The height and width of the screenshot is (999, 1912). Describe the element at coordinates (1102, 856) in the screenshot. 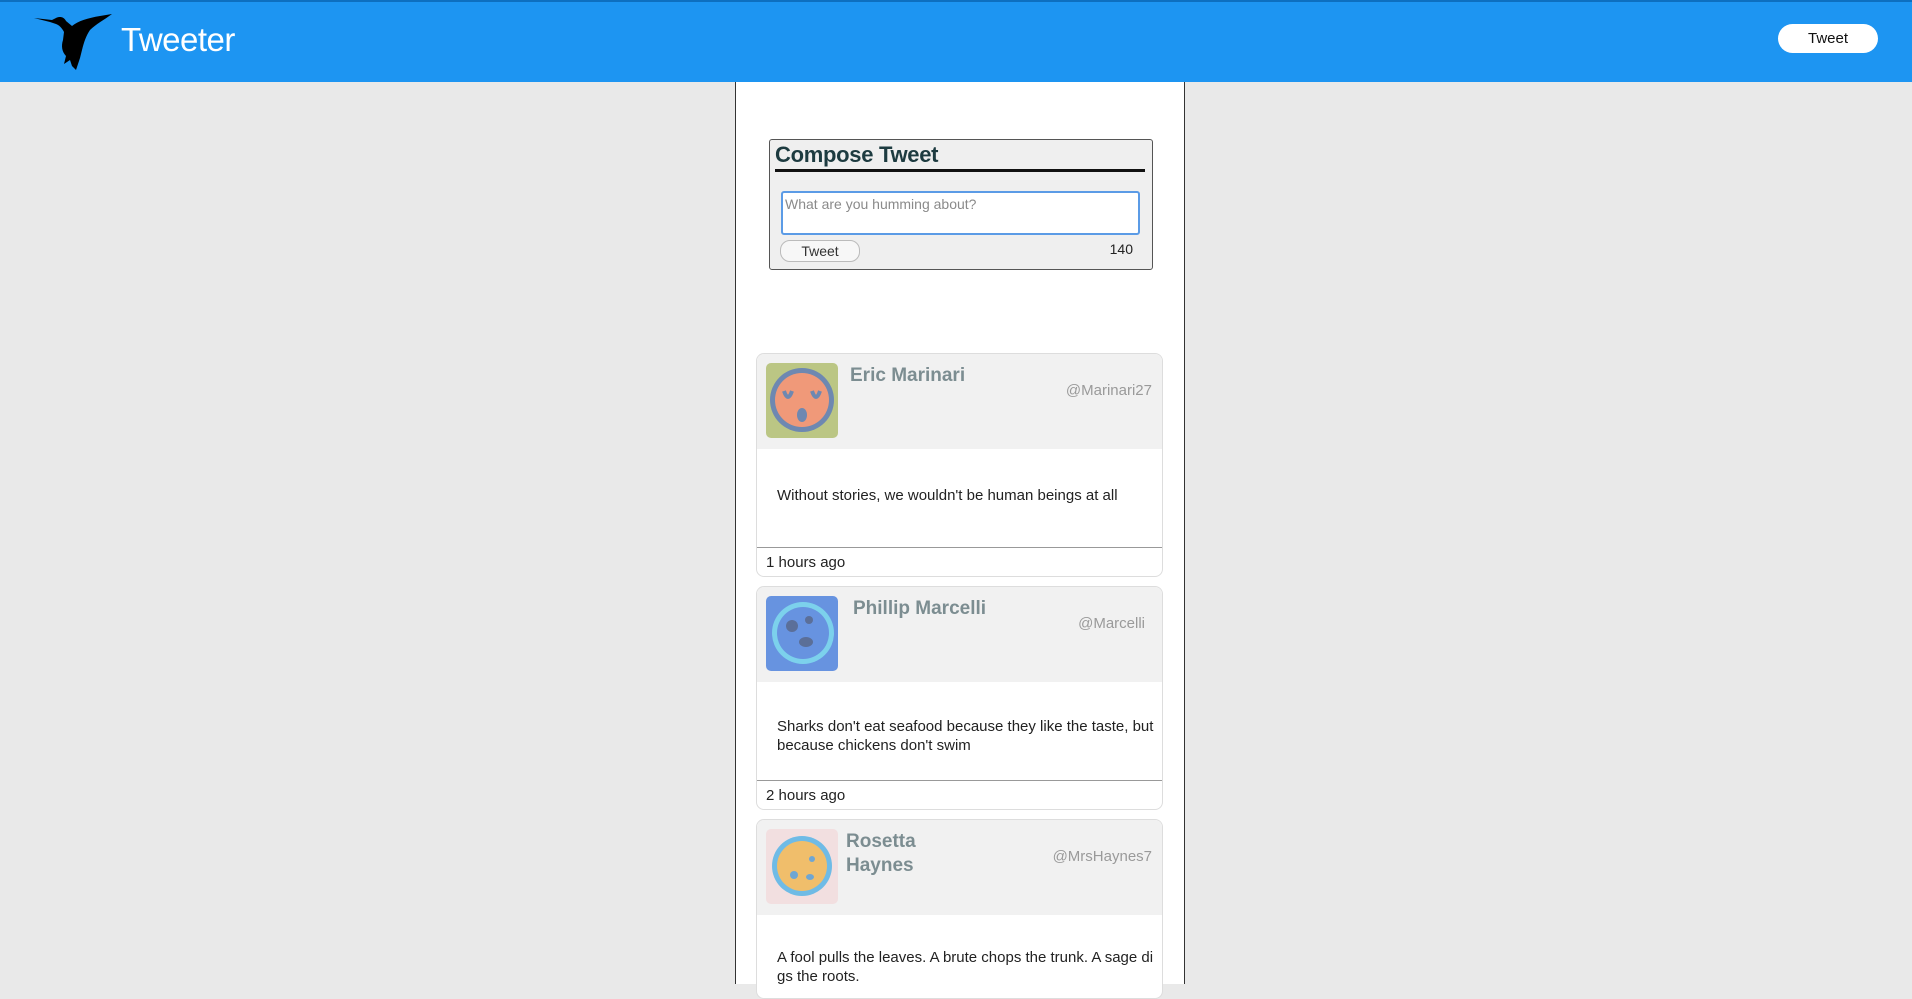

I see `tweet-author-handle: @MrsHaynes7` at that location.